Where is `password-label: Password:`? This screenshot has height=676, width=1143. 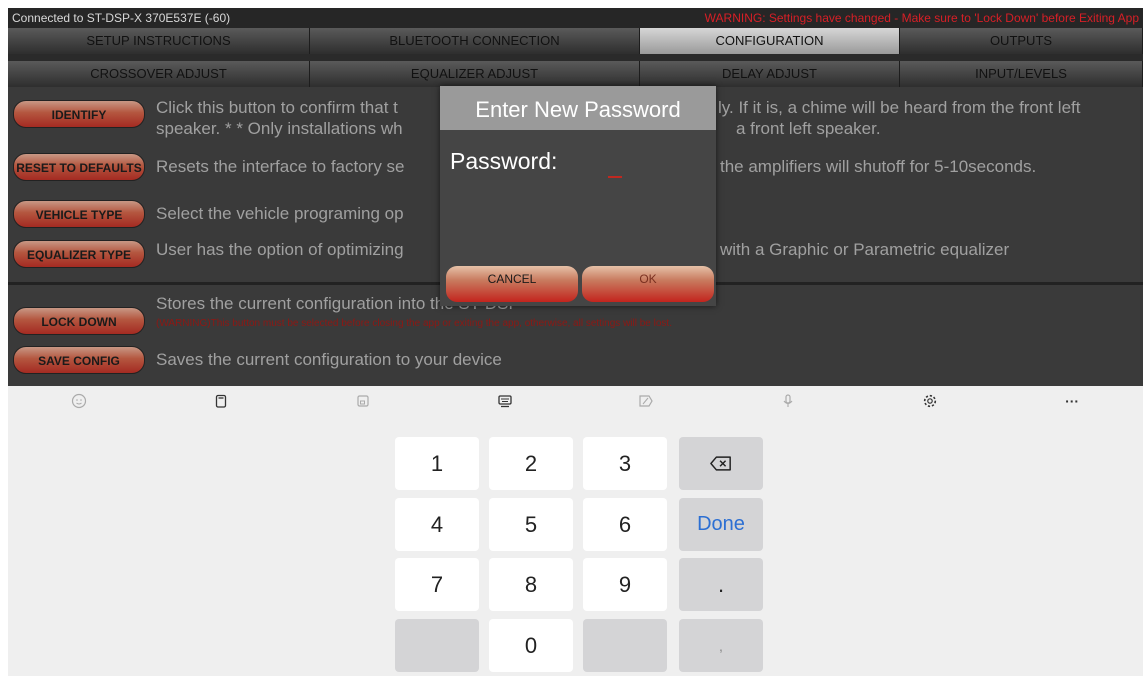
password-label: Password: is located at coordinates (504, 161).